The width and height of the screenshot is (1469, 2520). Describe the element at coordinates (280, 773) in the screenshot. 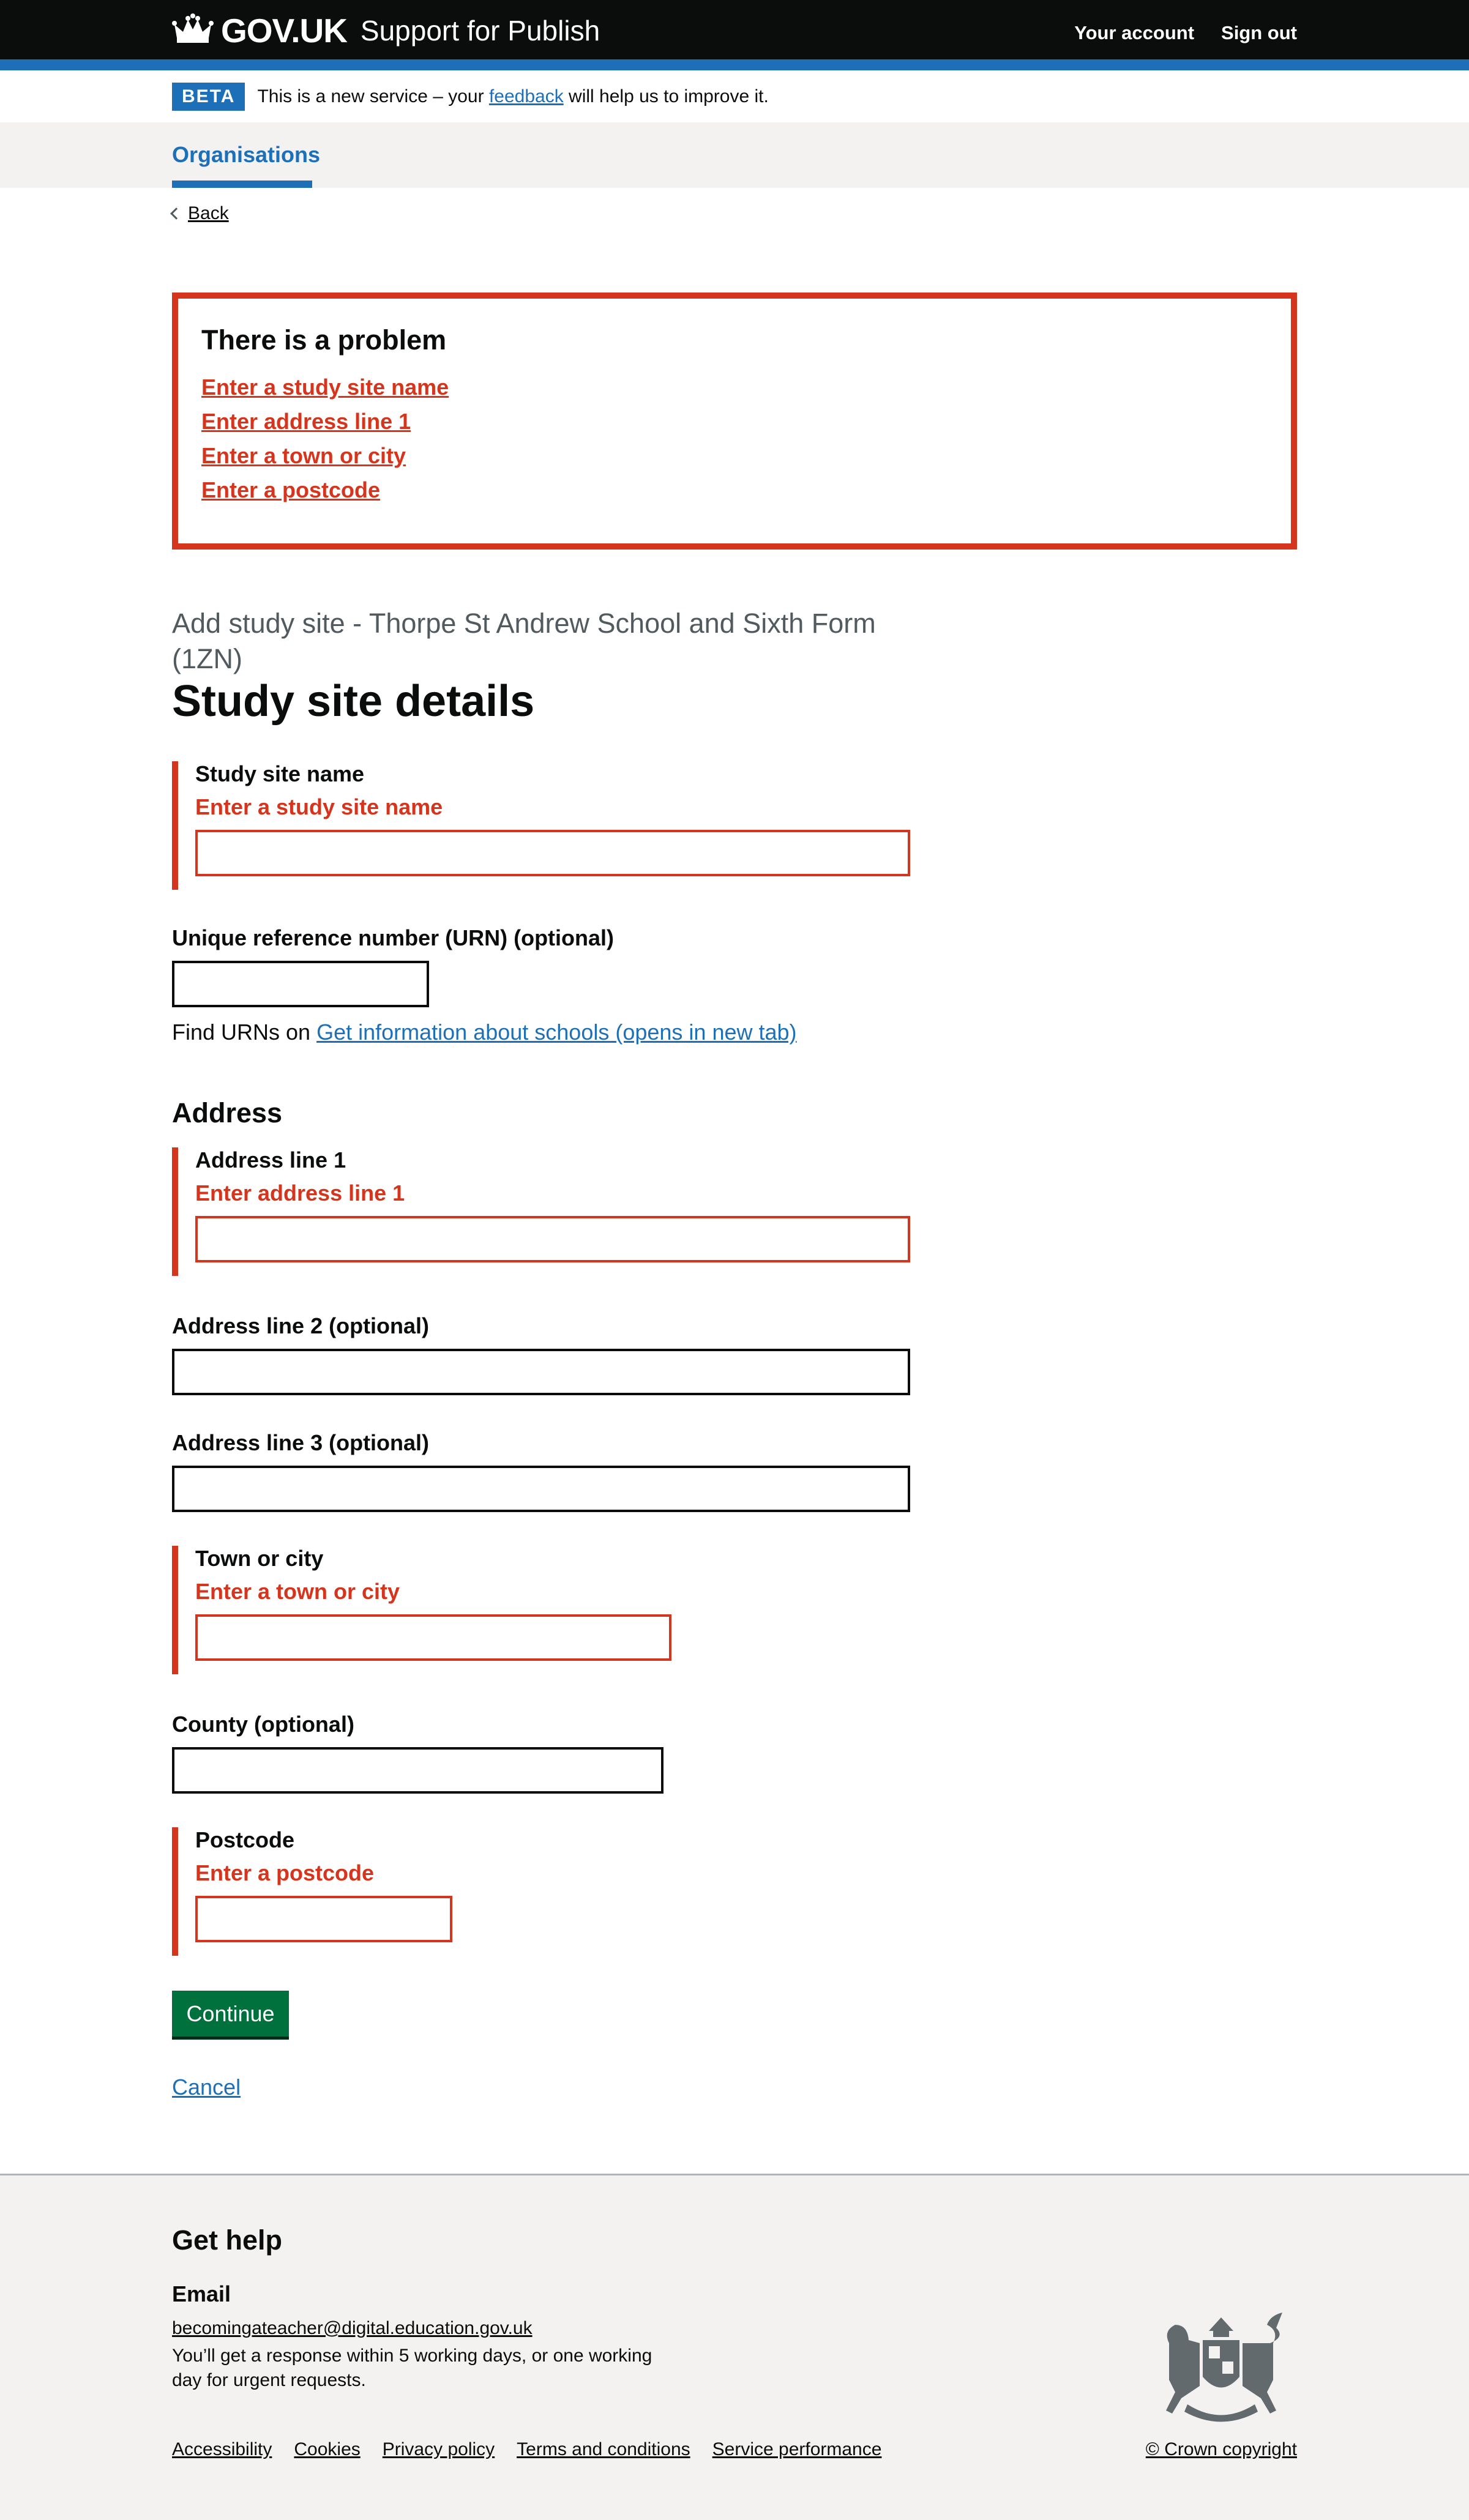

I see `site-name-label: Study site name` at that location.